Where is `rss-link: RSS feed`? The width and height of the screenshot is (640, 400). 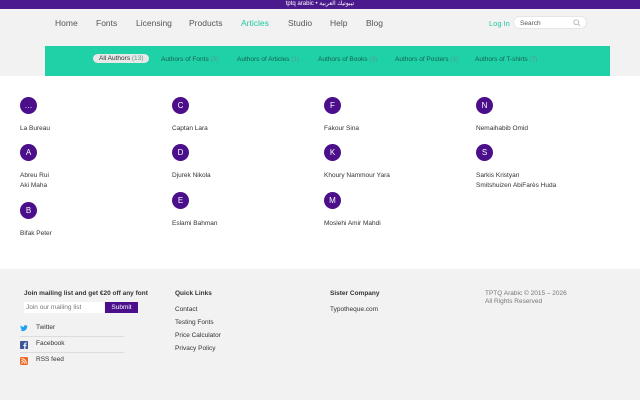 rss-link: RSS feed is located at coordinates (50, 359).